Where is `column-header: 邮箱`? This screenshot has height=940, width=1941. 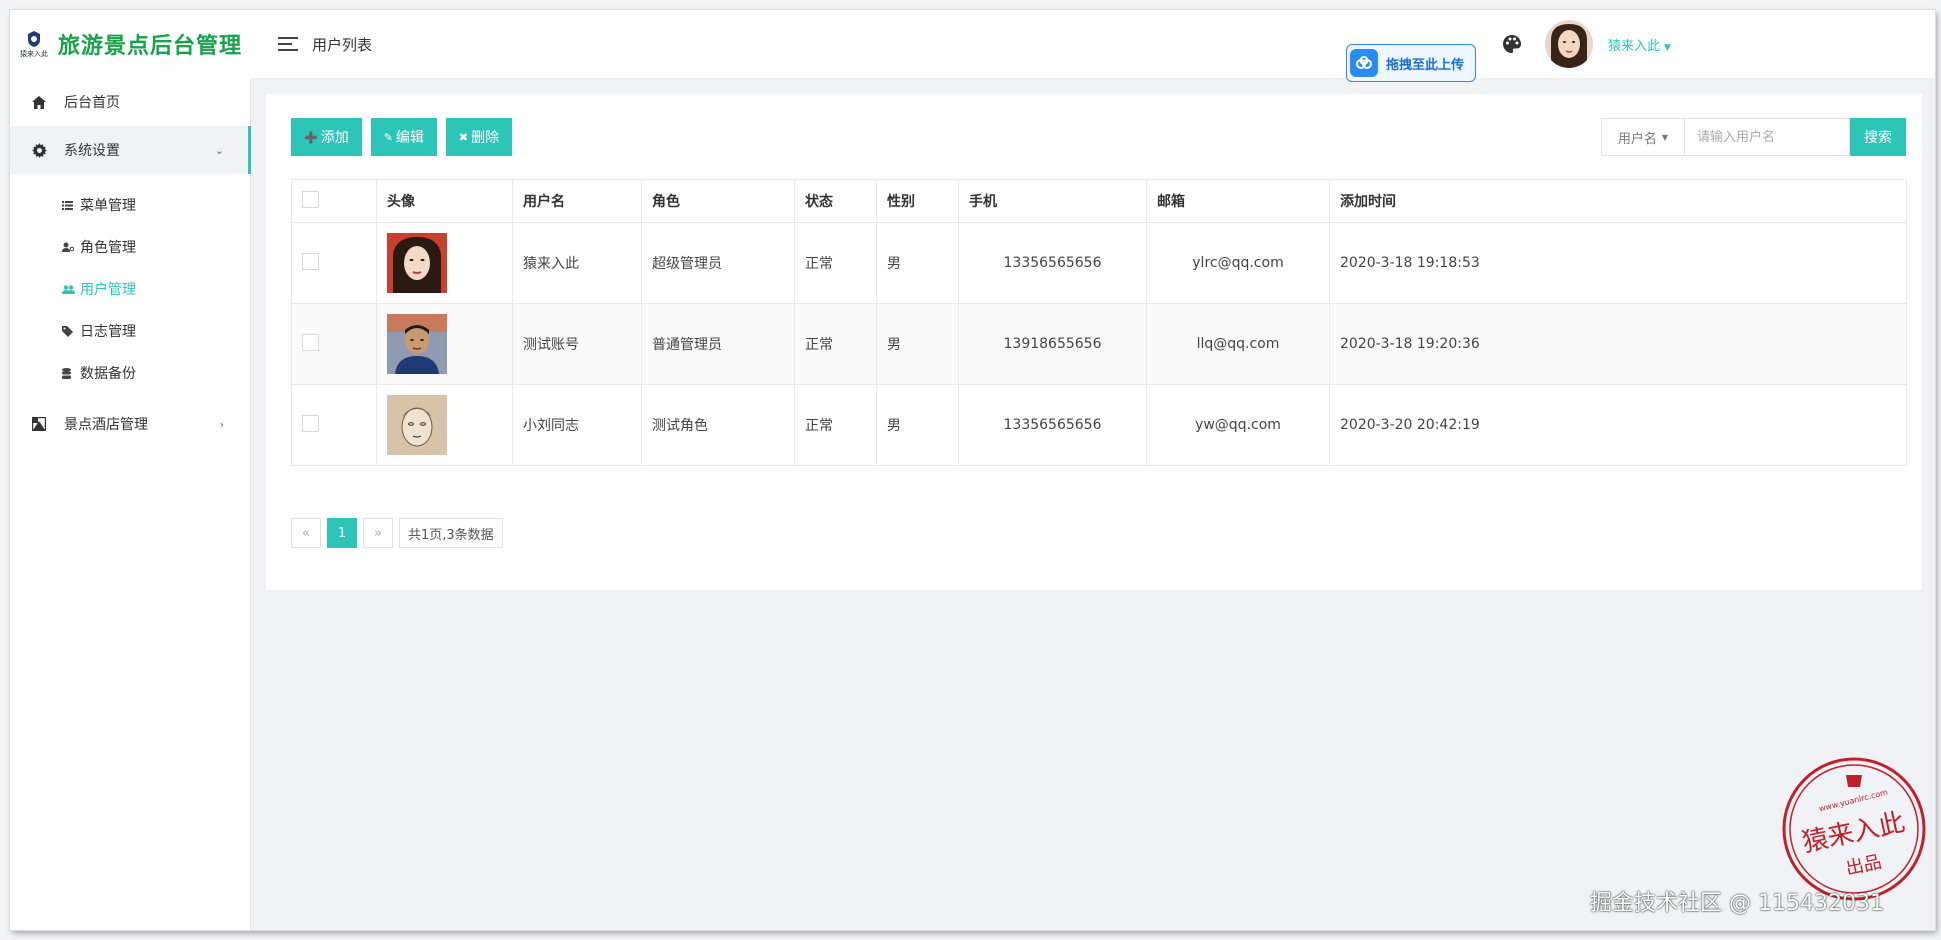
column-header: 邮箱 is located at coordinates (1238, 201).